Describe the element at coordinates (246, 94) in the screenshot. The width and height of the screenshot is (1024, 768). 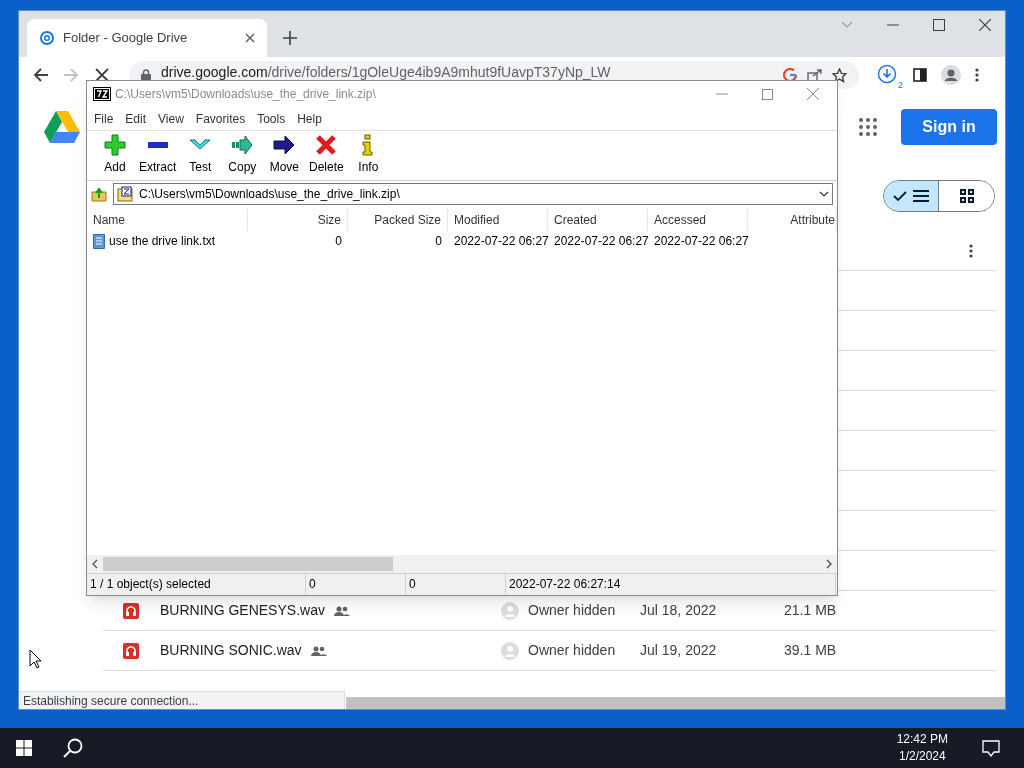
I see `window-title: C:\Users\vm5\Downloads\use_the_drive_link.zip\` at that location.